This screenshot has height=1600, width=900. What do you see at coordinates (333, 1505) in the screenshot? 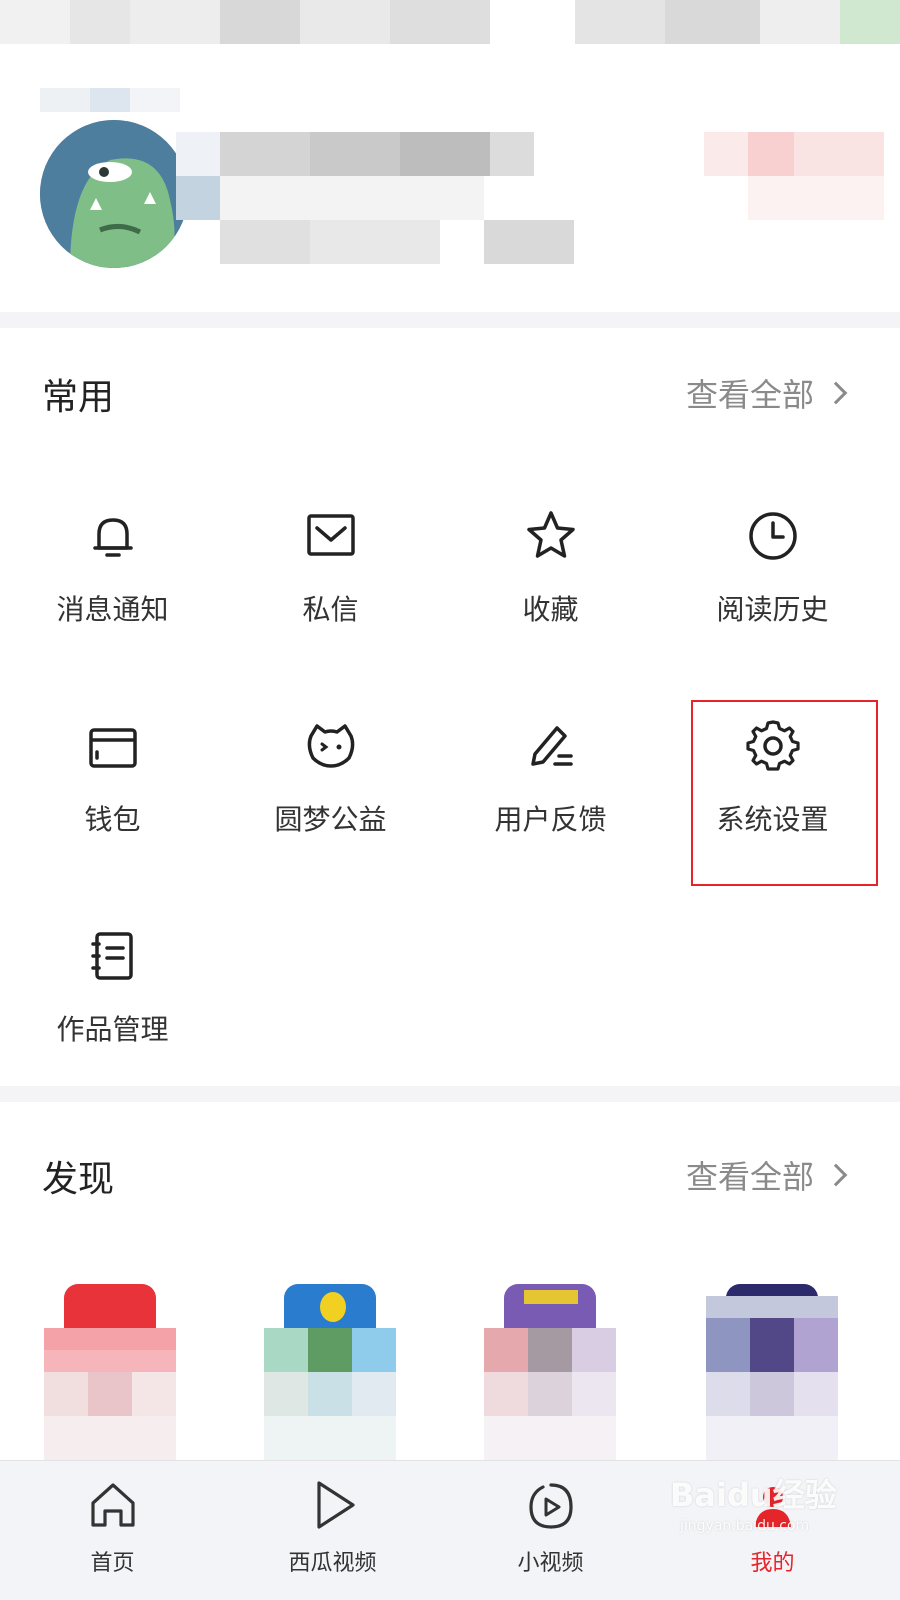
I see `play-icon` at bounding box center [333, 1505].